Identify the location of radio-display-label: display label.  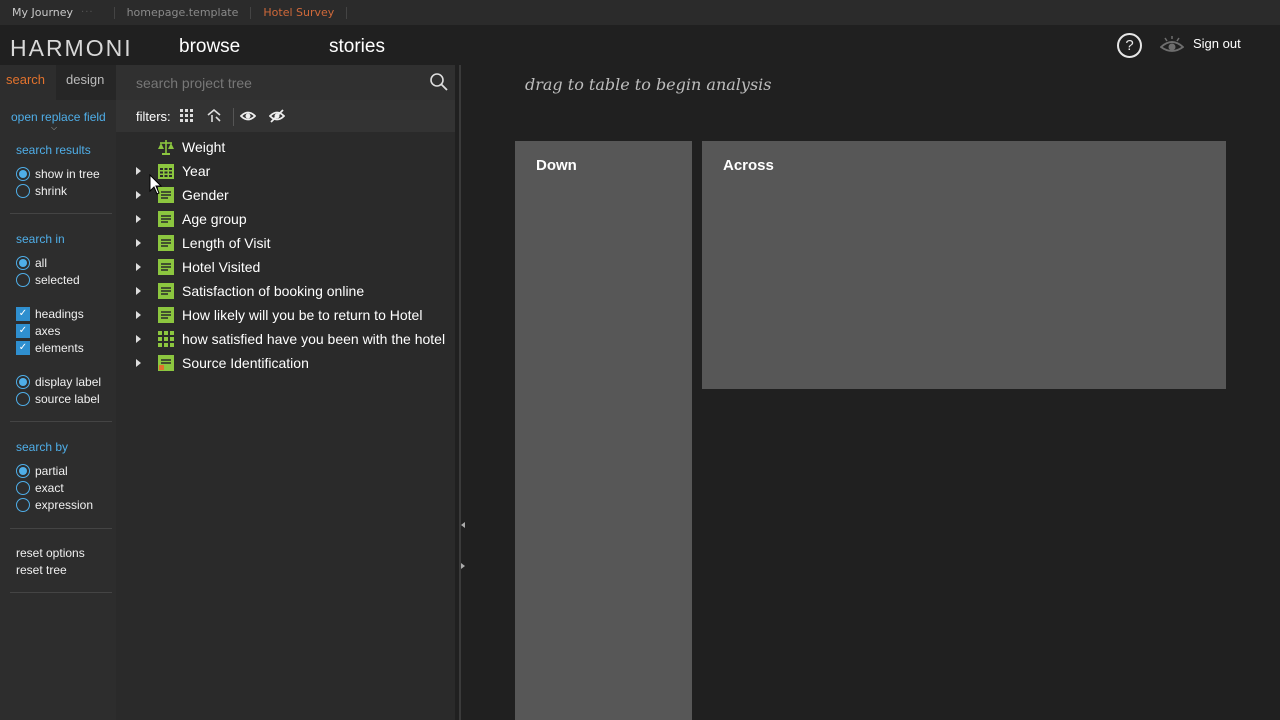
(58, 382).